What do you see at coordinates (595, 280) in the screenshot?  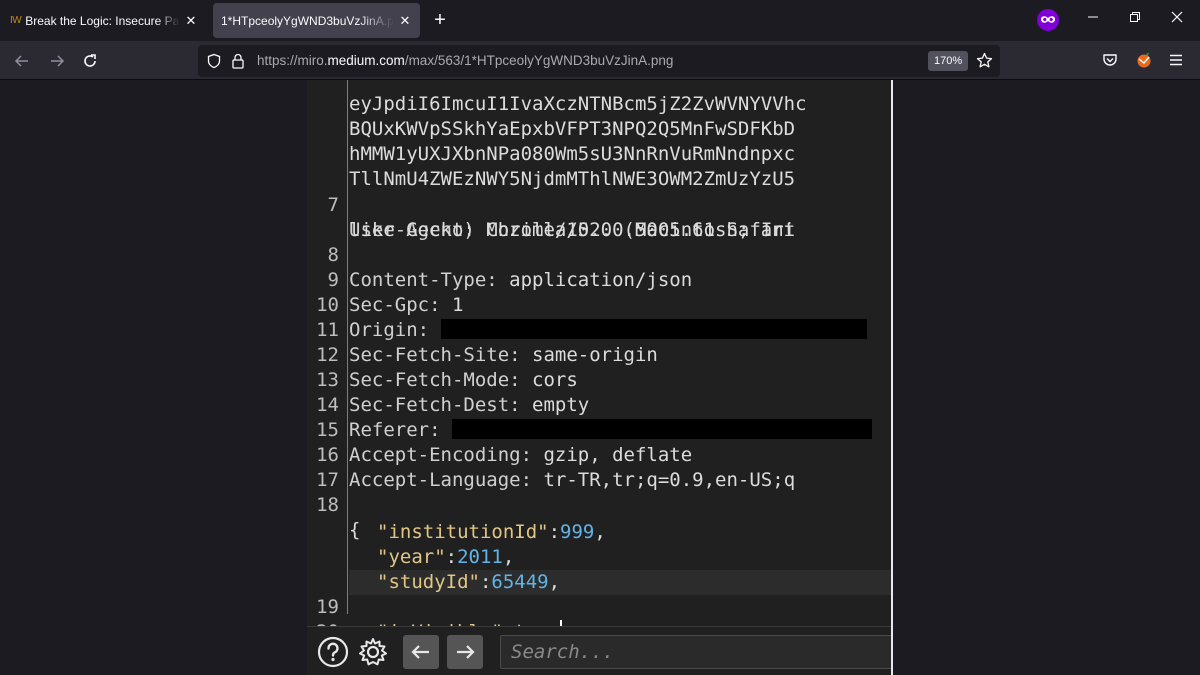 I see `header-value: application/json` at bounding box center [595, 280].